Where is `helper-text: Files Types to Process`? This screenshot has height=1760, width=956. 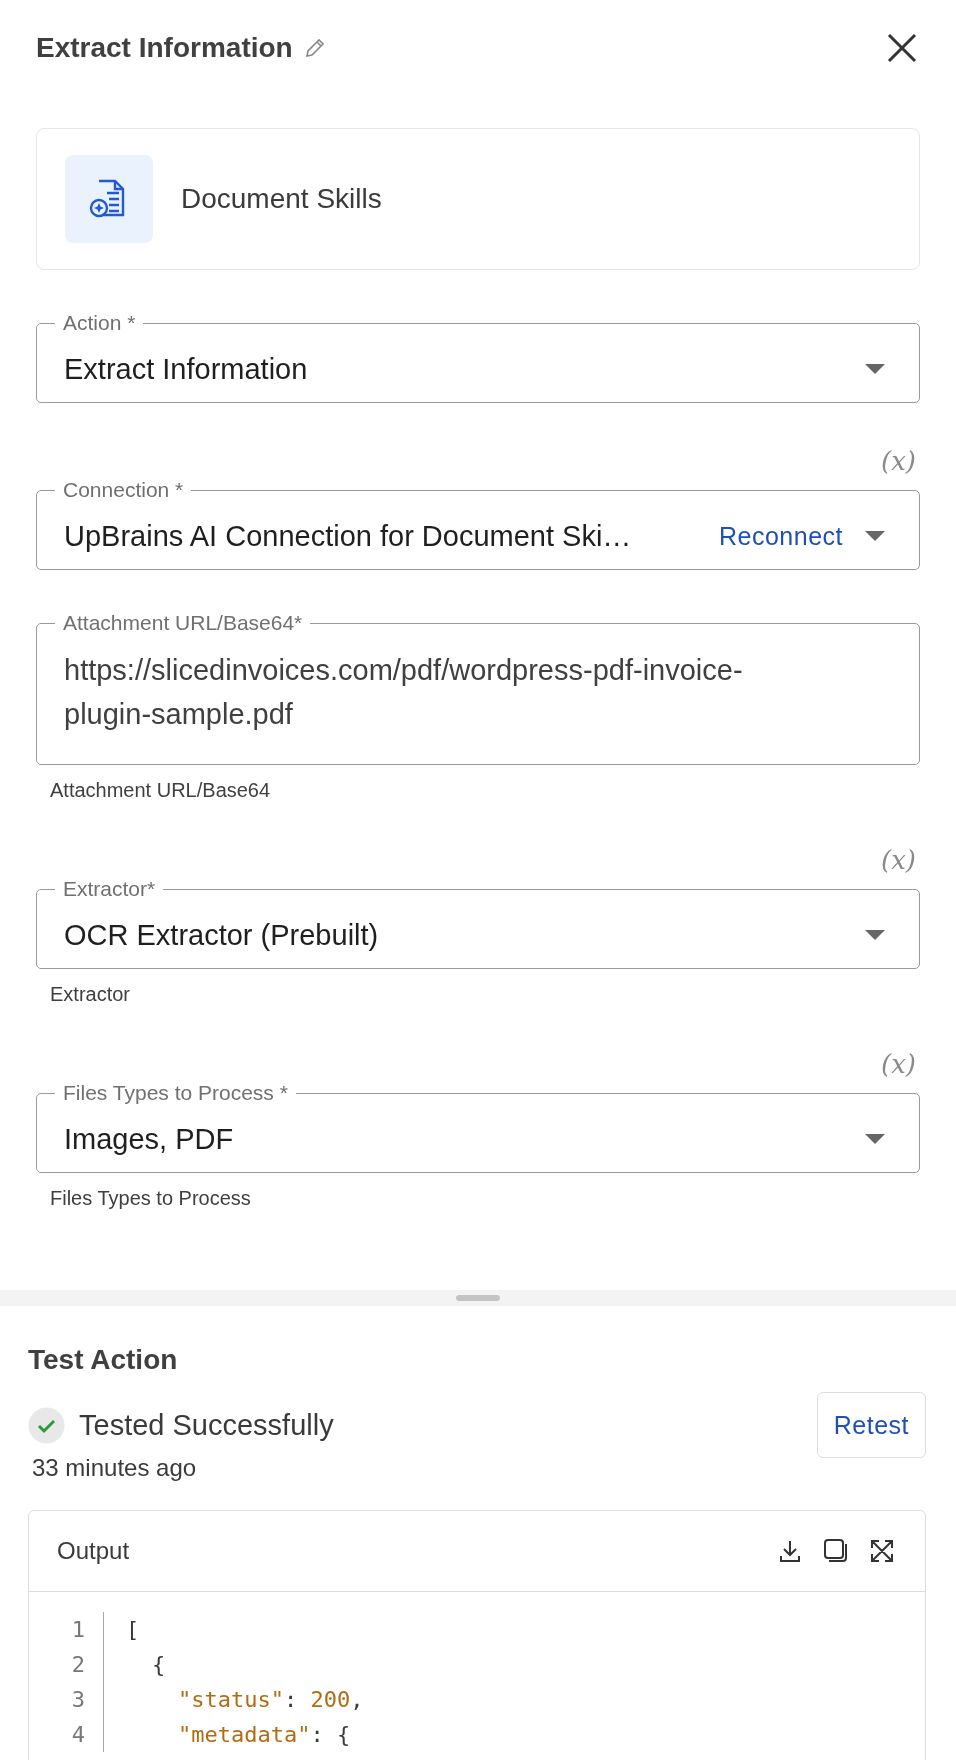 helper-text: Files Types to Process is located at coordinates (151, 1198).